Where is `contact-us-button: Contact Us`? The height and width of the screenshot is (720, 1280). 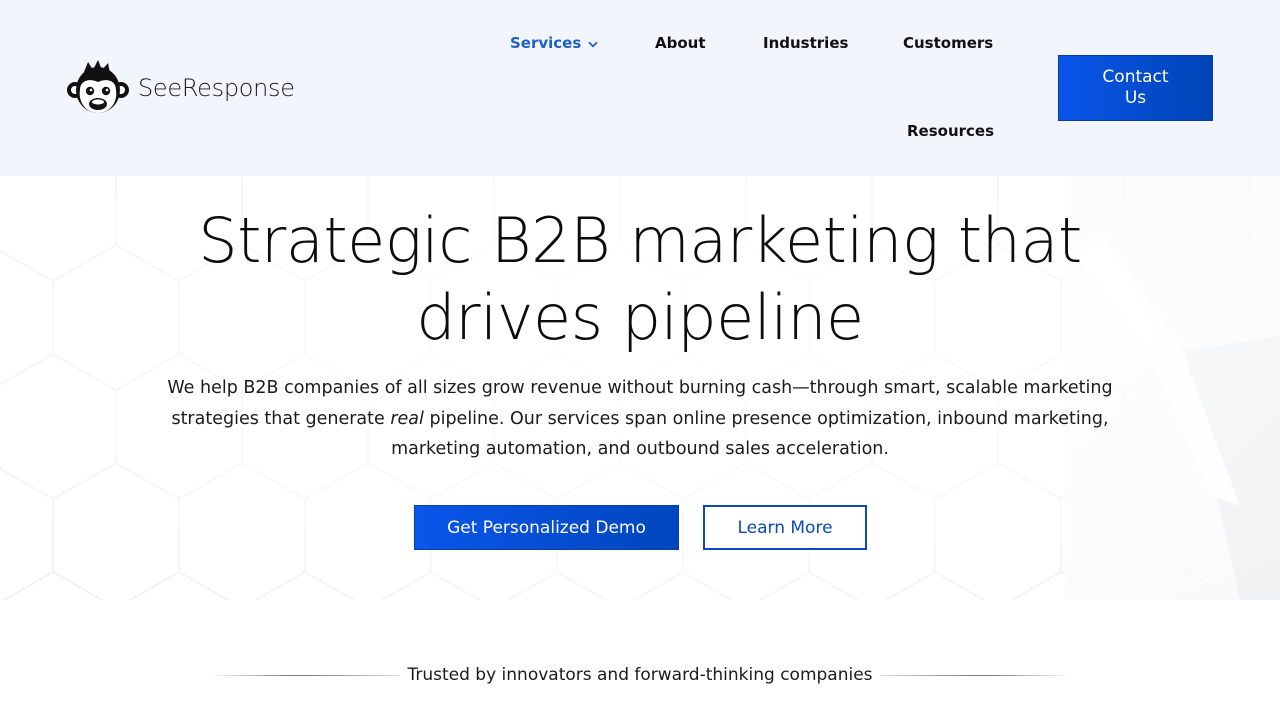
contact-us-button: Contact Us is located at coordinates (1135, 88).